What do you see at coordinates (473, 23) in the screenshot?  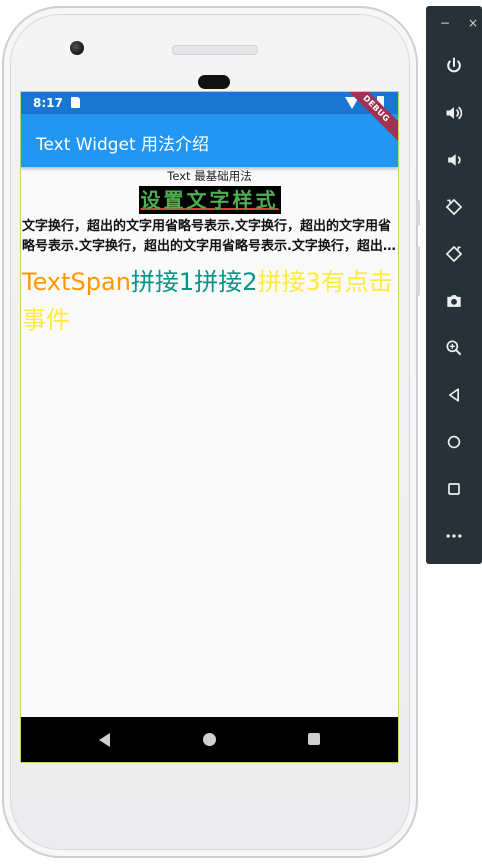 I see `close-button: ×` at bounding box center [473, 23].